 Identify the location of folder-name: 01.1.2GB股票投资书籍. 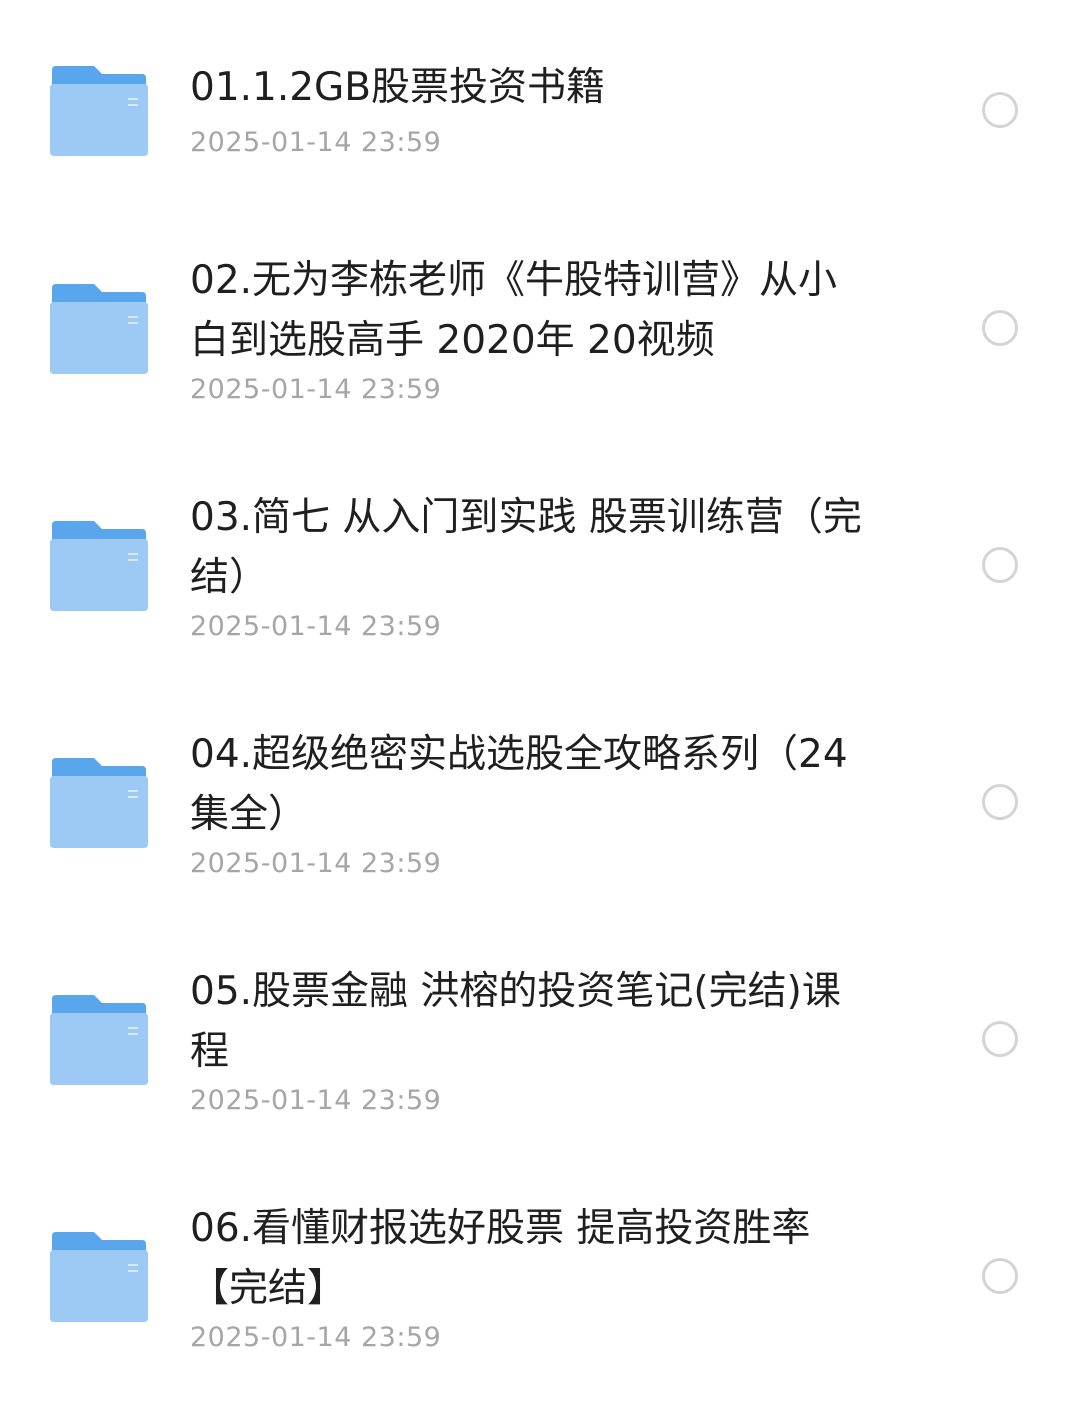
(398, 87).